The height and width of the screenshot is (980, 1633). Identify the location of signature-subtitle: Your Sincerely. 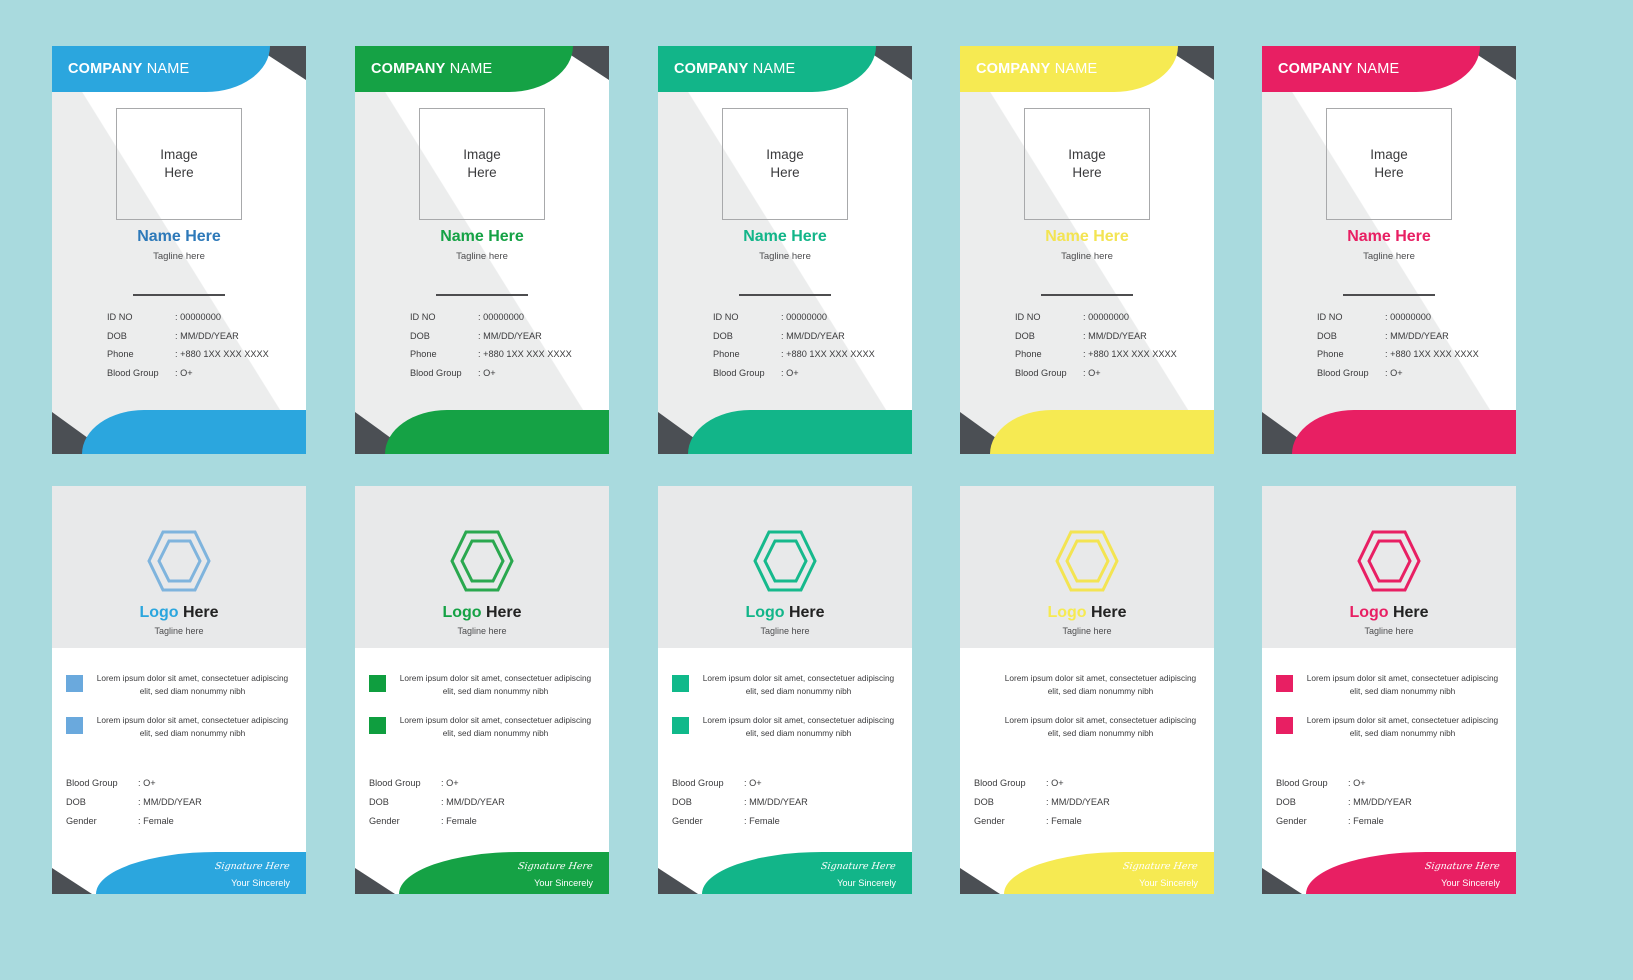
(1168, 883).